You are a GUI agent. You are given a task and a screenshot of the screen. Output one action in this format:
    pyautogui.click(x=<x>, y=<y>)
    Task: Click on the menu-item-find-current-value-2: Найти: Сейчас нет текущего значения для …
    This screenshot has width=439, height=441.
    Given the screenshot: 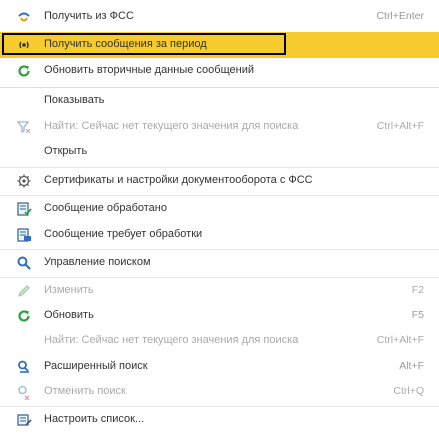 What is the action you would take?
    pyautogui.click(x=219, y=341)
    